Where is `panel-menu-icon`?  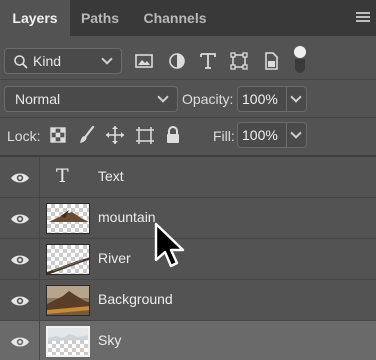
panel-menu-icon is located at coordinates (363, 18).